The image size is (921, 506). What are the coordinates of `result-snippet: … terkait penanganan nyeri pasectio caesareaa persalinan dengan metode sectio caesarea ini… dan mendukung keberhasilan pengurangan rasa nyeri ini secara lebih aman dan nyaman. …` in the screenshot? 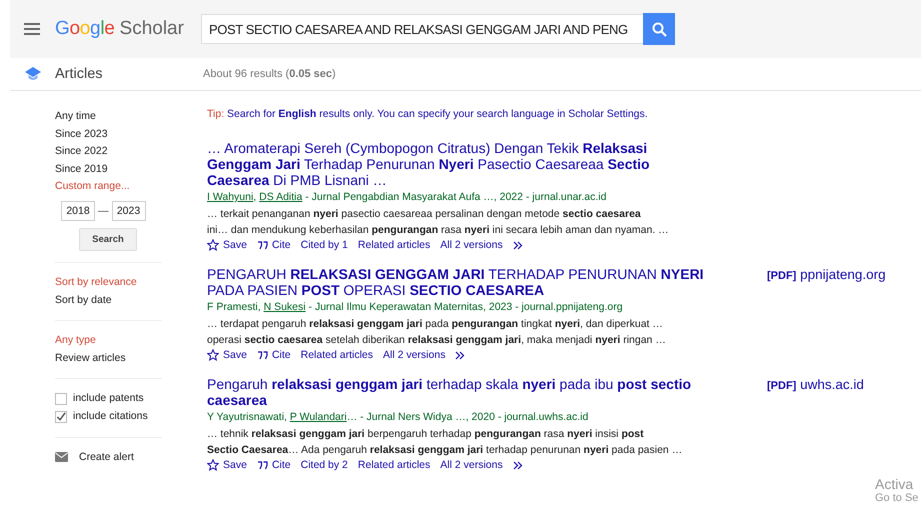 It's located at (438, 222).